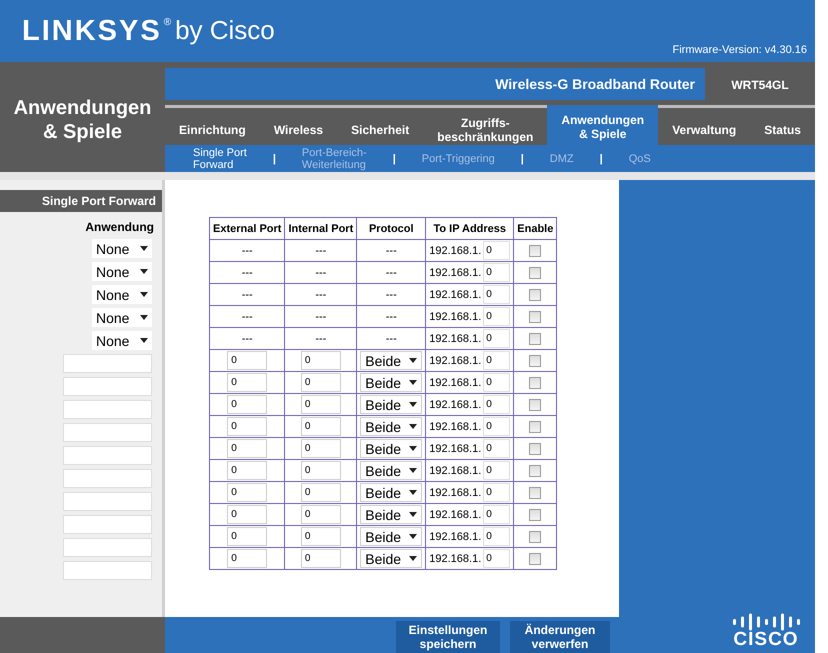  I want to click on column-header: Enable, so click(535, 229).